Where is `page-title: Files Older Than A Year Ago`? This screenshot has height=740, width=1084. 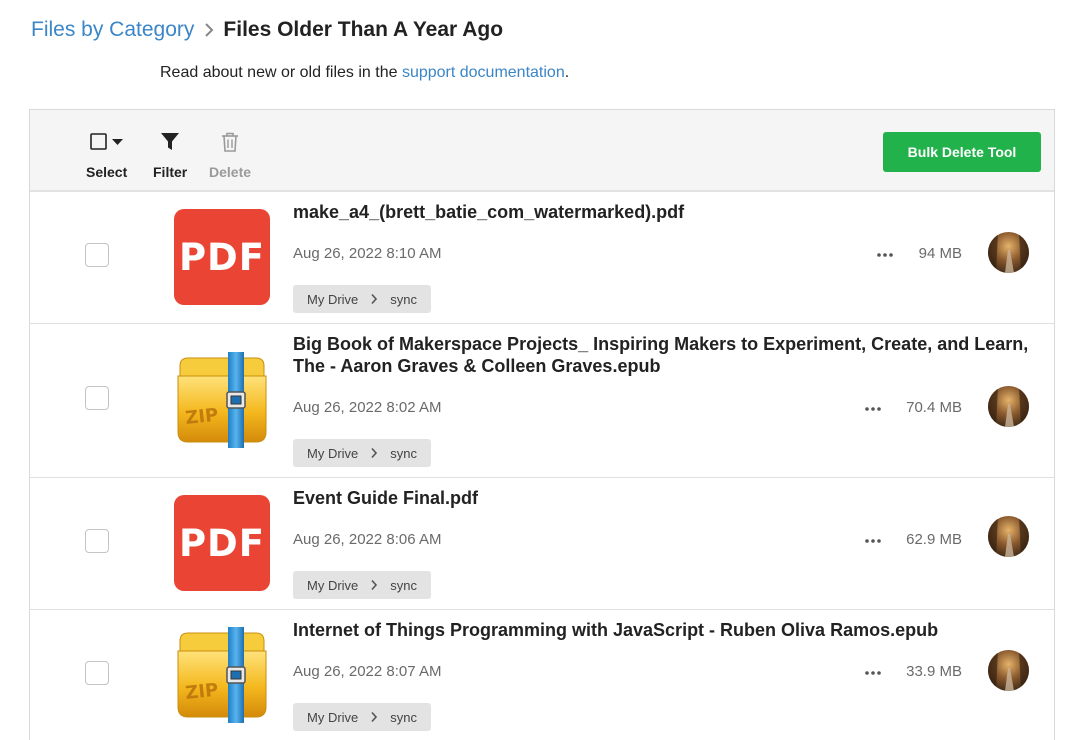
page-title: Files Older Than A Year Ago is located at coordinates (363, 29).